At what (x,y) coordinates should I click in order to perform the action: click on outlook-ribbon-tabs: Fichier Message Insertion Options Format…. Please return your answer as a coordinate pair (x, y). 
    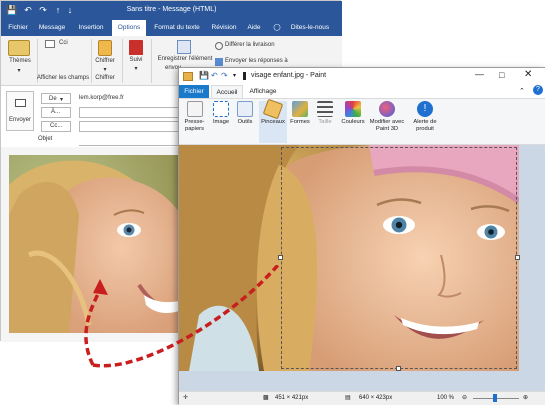
    Looking at the image, I should click on (171, 28).